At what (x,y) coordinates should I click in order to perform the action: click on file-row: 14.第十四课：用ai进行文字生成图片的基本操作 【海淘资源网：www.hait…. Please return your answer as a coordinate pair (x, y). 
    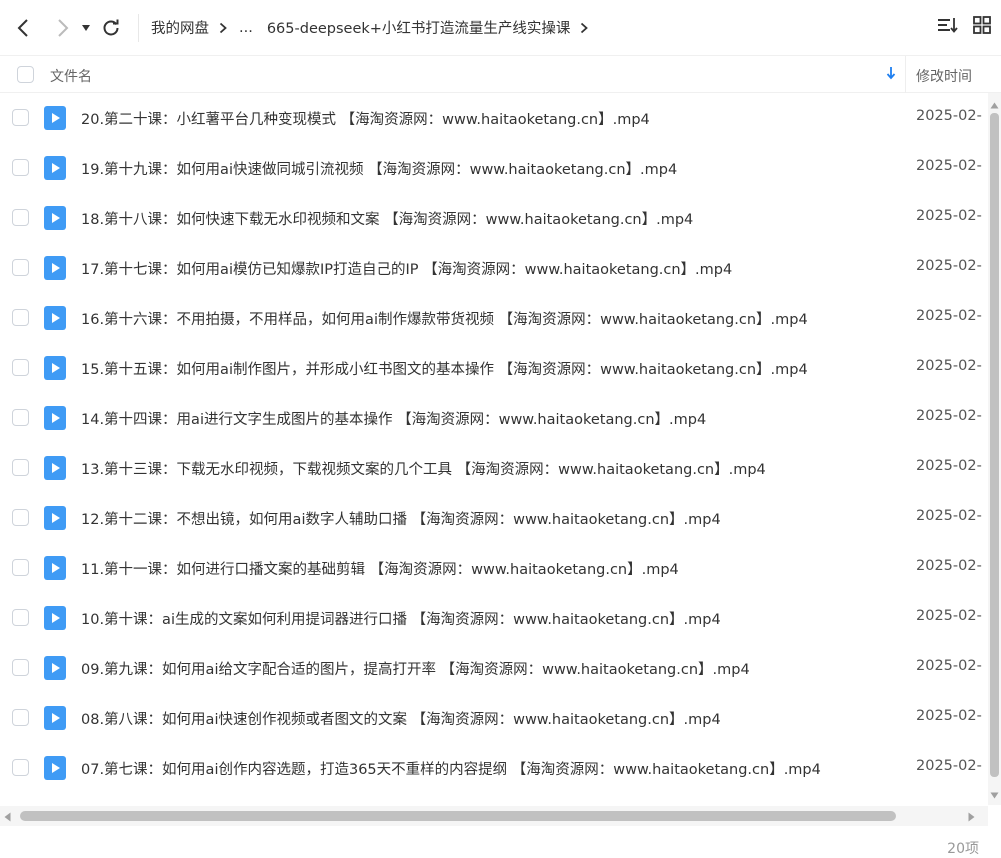
    Looking at the image, I should click on (494, 418).